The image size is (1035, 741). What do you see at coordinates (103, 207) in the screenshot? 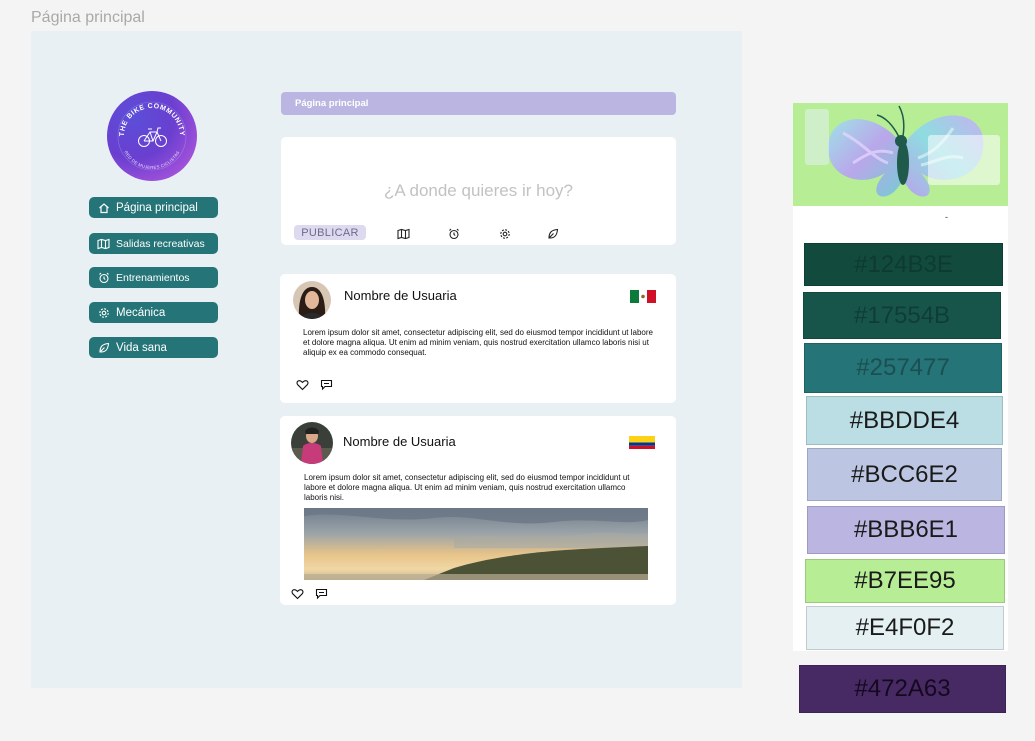
I see `home-icon` at bounding box center [103, 207].